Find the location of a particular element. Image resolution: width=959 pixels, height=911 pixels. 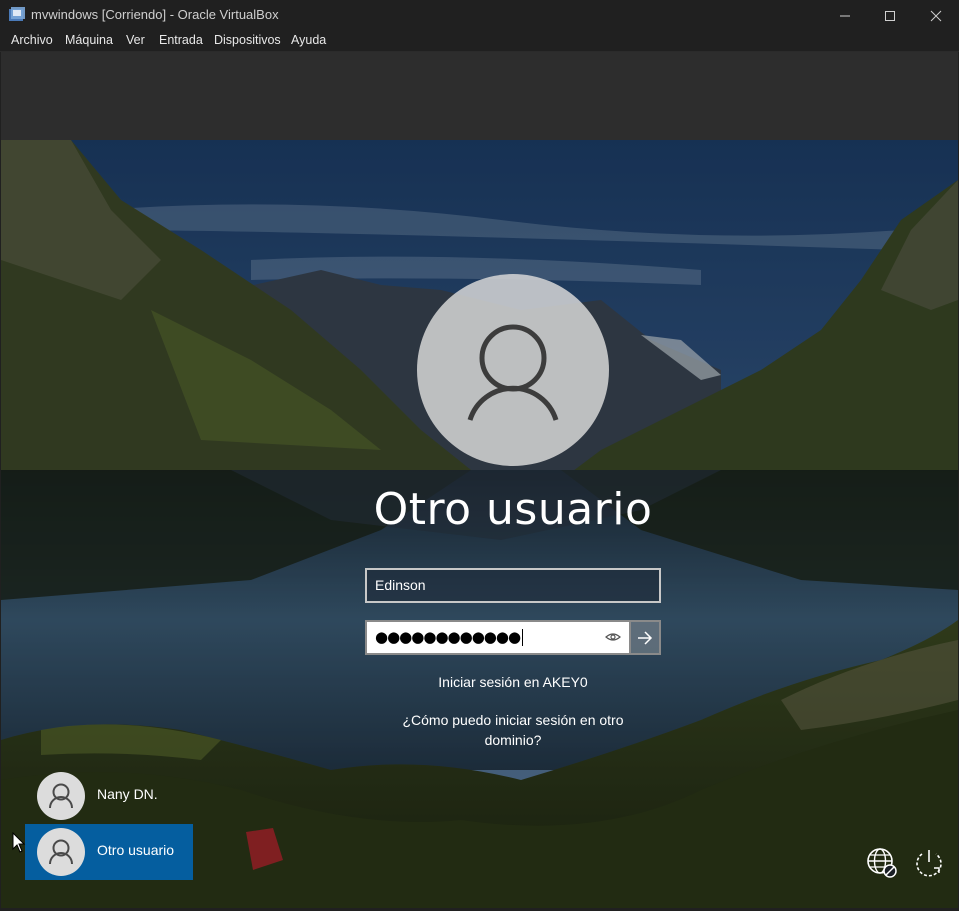

power-icon is located at coordinates (929, 863).